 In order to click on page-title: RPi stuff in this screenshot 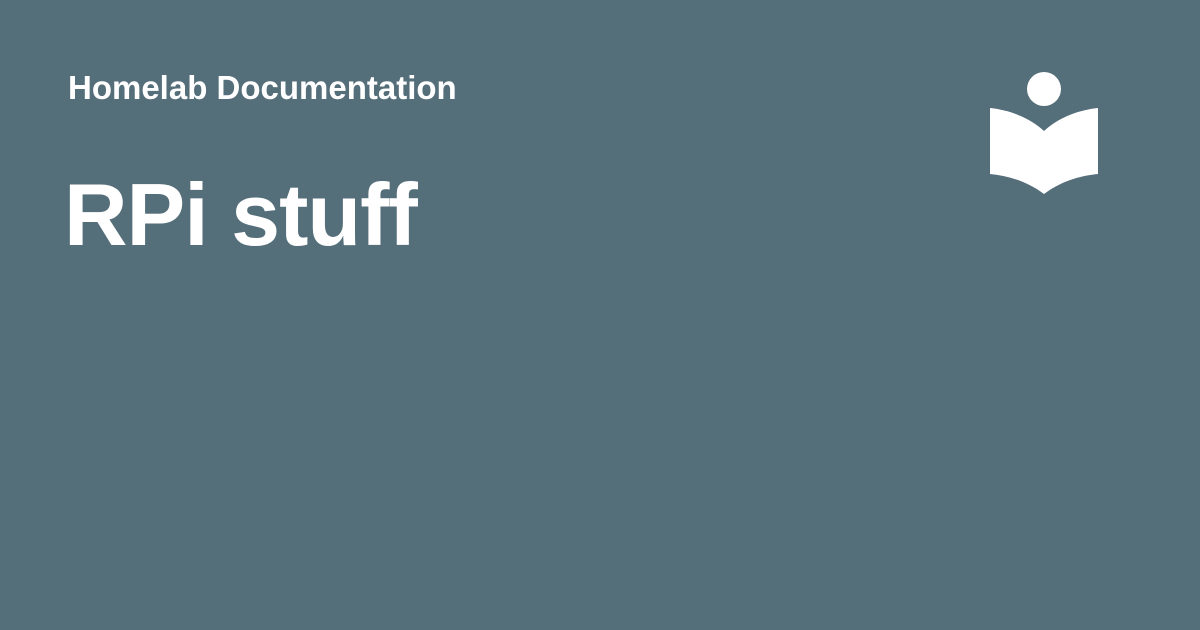, I will do `click(241, 214)`.